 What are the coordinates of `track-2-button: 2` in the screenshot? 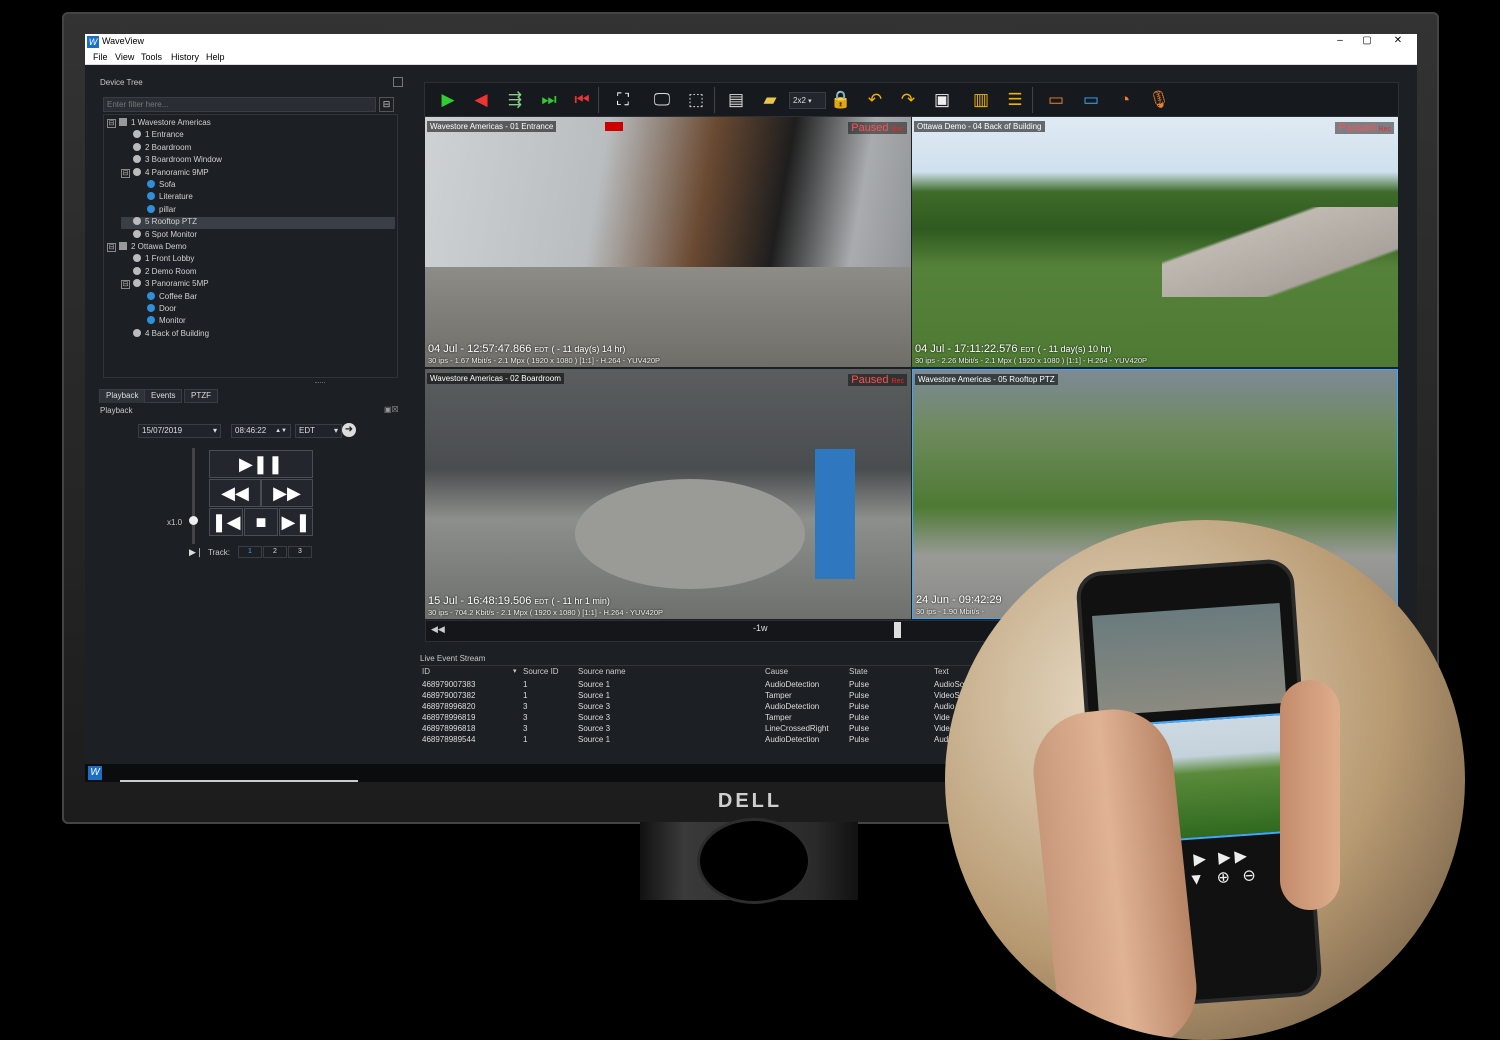 It's located at (275, 552).